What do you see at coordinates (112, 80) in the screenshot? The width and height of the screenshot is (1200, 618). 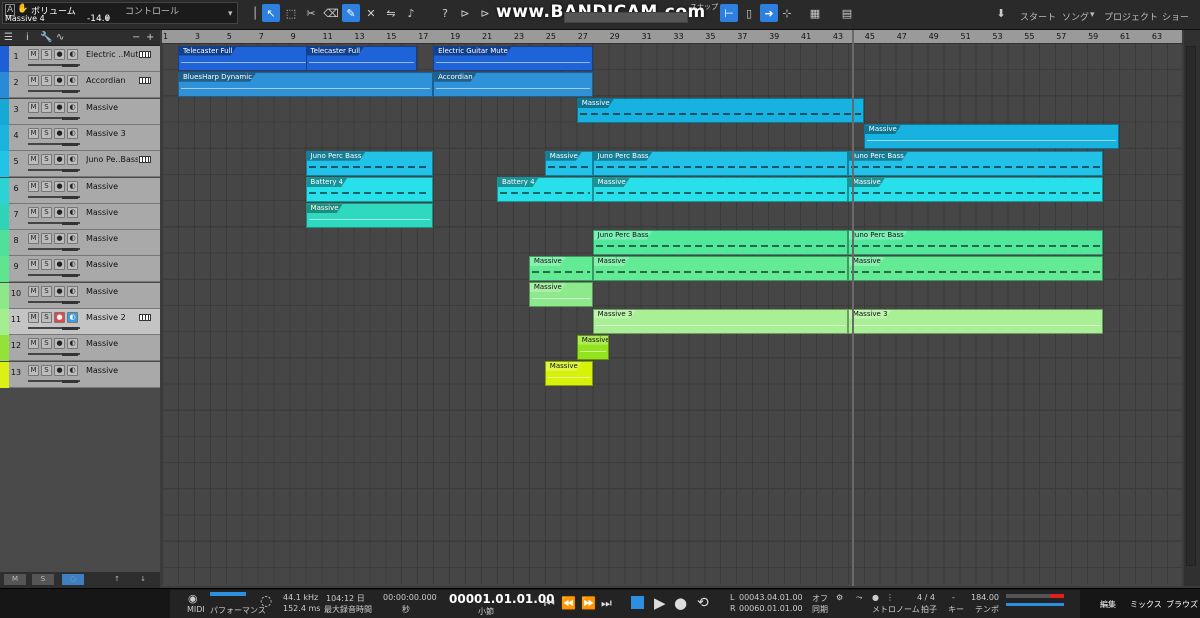 I see `track-name: Accordian` at bounding box center [112, 80].